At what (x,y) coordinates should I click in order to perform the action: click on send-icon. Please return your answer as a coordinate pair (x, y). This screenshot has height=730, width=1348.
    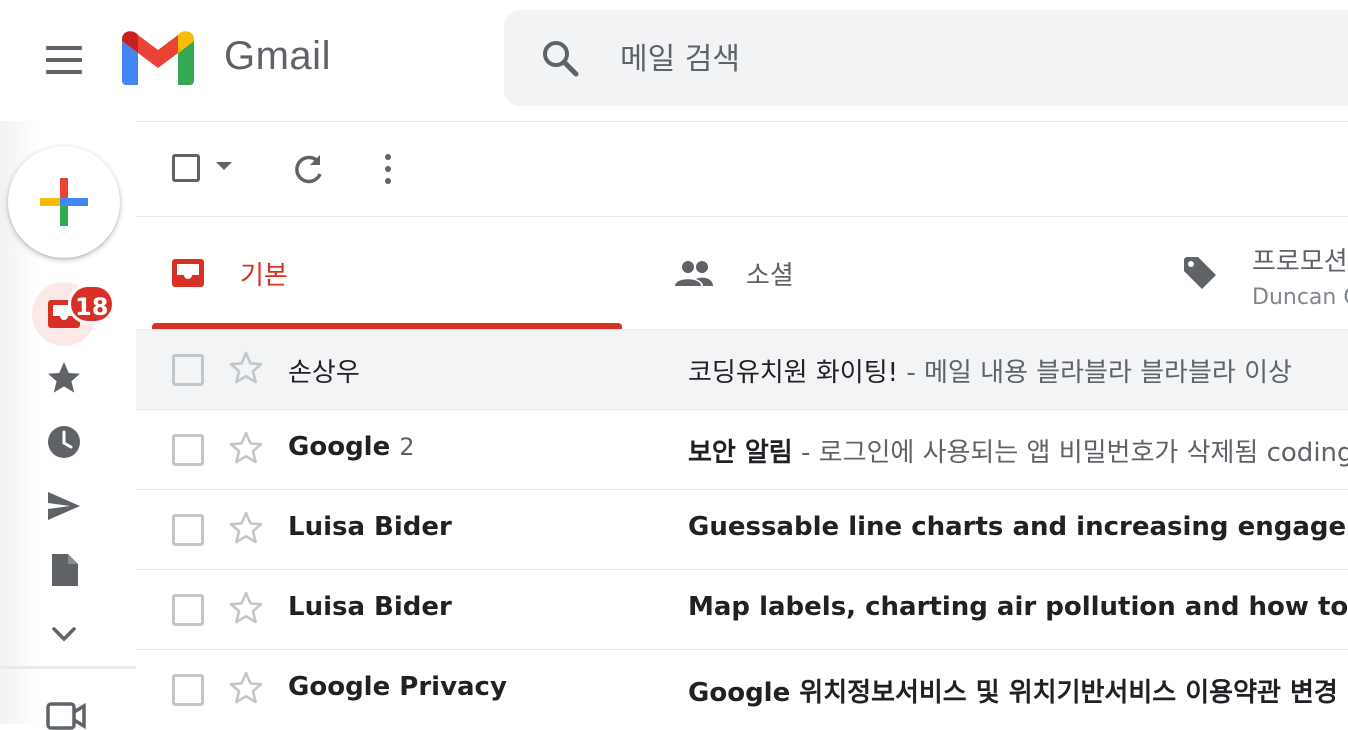
    Looking at the image, I should click on (64, 506).